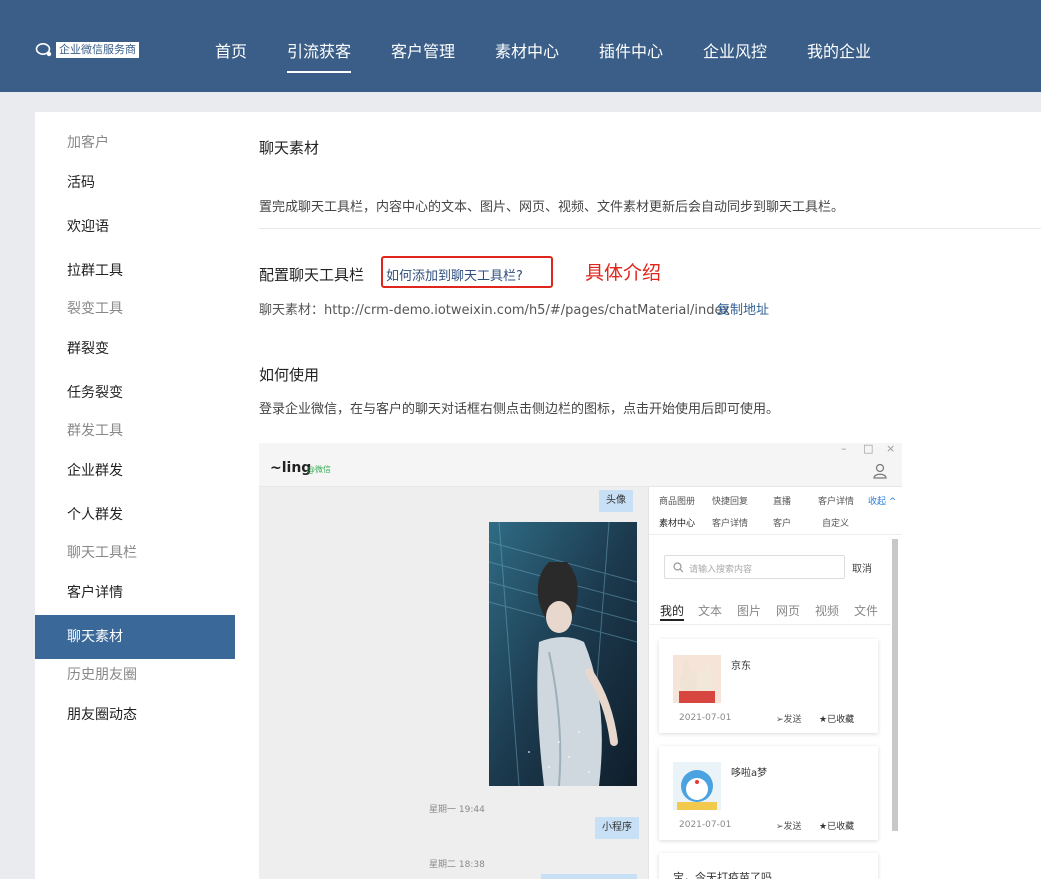  Describe the element at coordinates (95, 515) in the screenshot. I see `sidebar-item-personal-mass-send: 个人群发` at that location.